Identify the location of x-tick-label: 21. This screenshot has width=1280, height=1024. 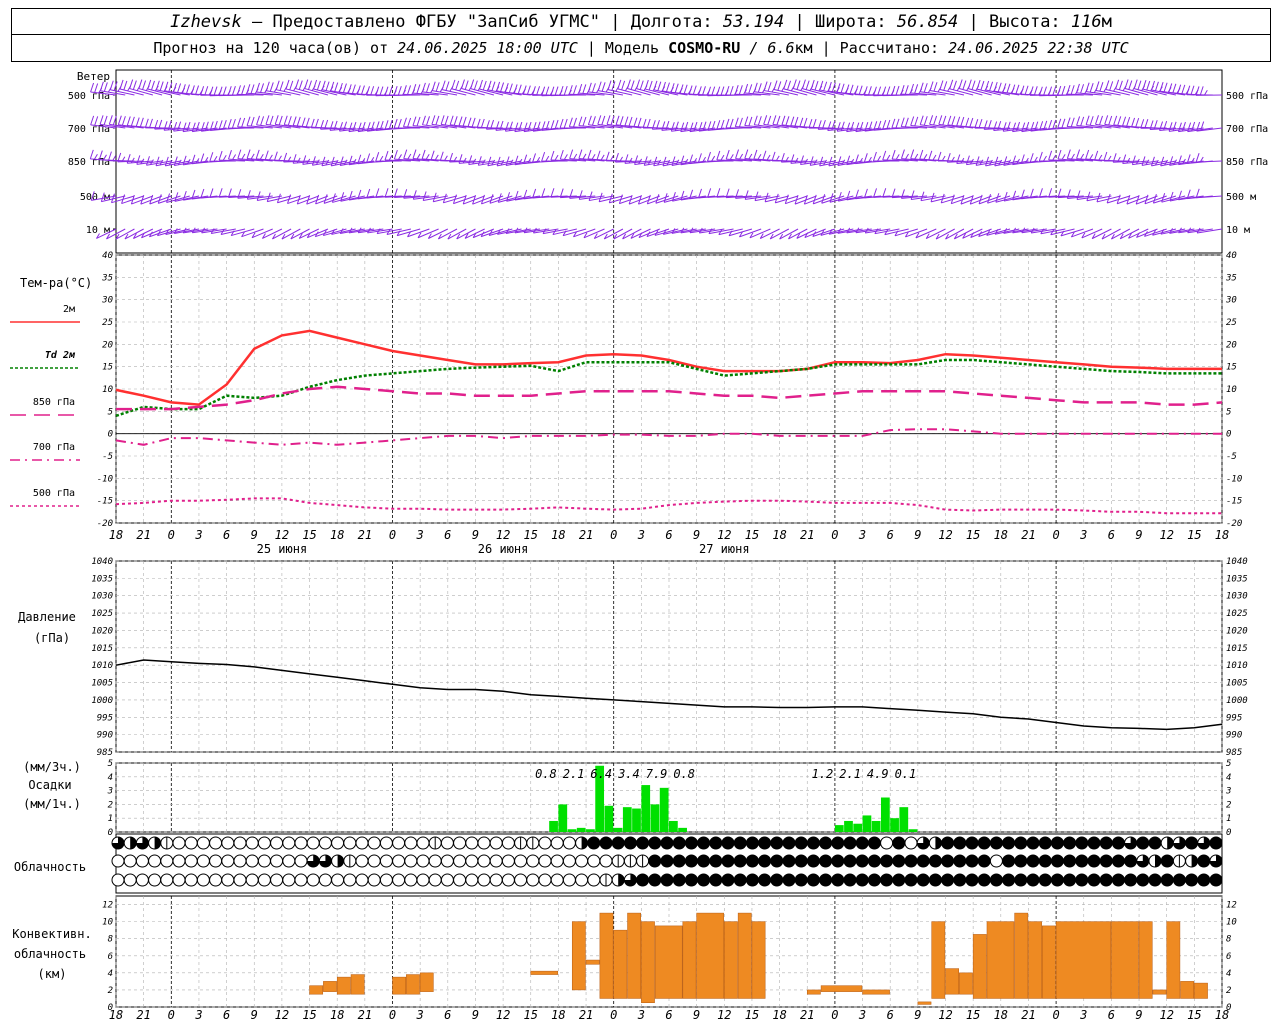
(586, 535).